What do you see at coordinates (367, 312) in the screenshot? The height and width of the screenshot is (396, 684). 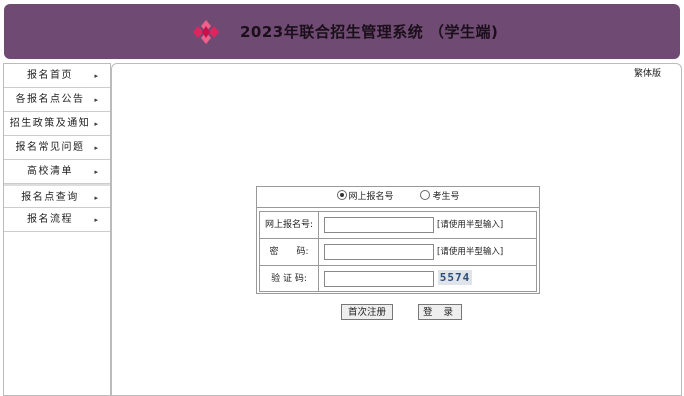 I see `register-button: 首次注册` at bounding box center [367, 312].